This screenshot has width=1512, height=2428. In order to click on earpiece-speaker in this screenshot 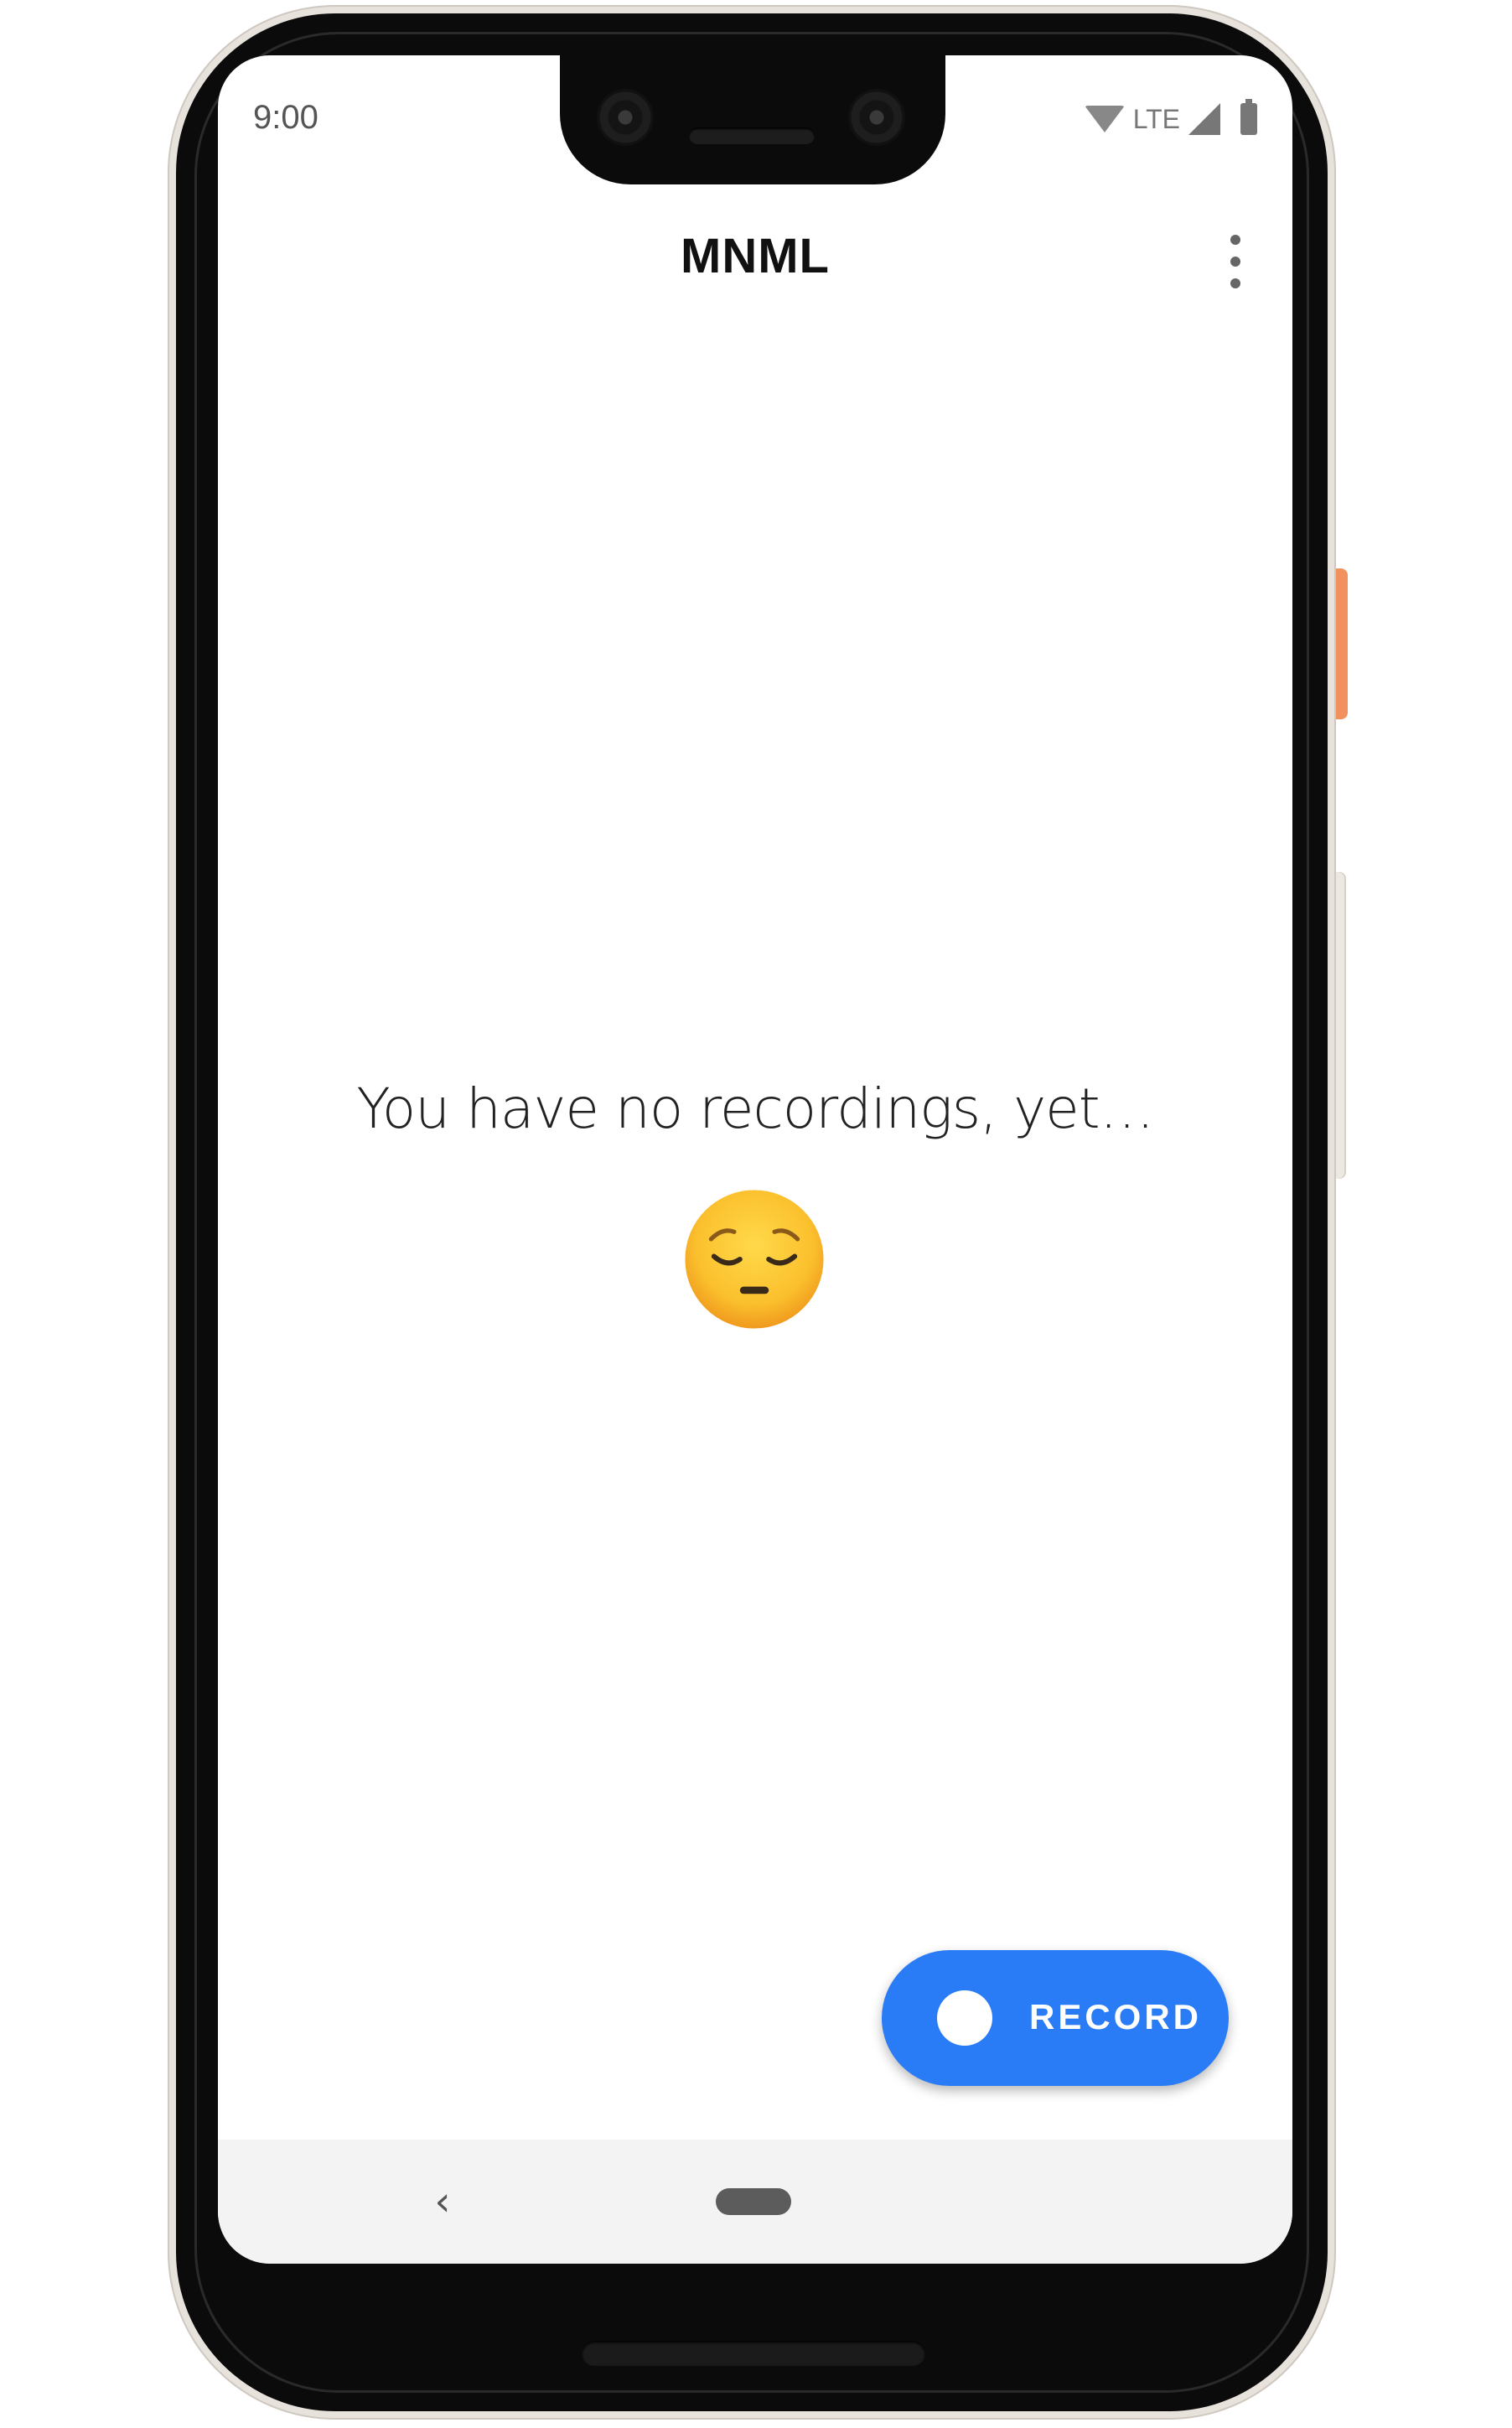, I will do `click(752, 135)`.